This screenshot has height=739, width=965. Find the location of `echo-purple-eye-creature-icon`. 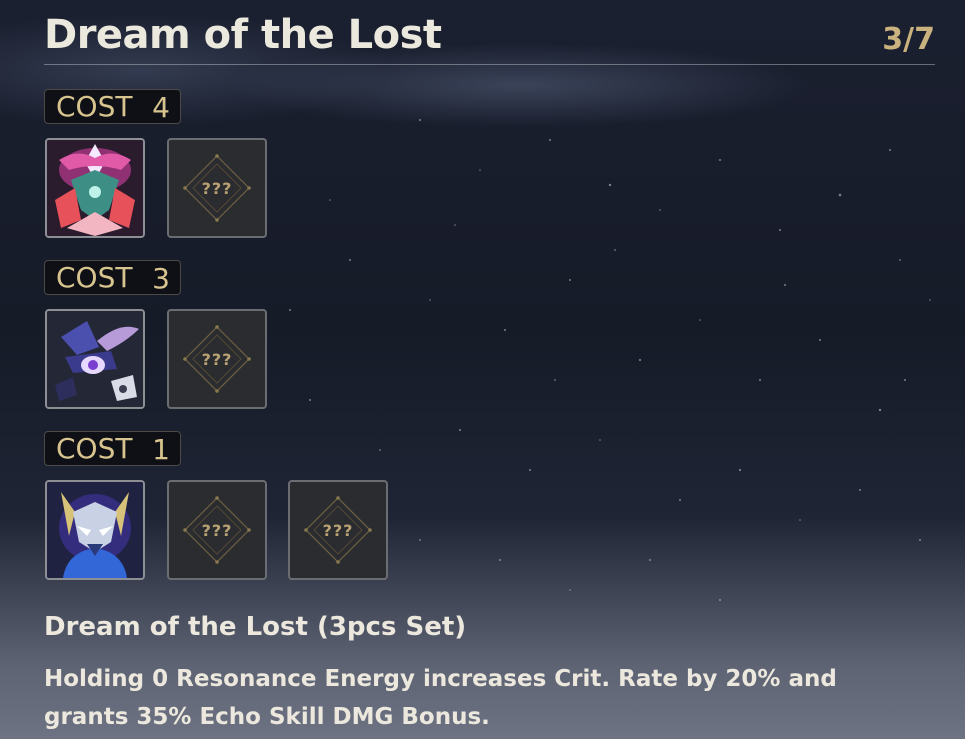

echo-purple-eye-creature-icon is located at coordinates (95, 359).